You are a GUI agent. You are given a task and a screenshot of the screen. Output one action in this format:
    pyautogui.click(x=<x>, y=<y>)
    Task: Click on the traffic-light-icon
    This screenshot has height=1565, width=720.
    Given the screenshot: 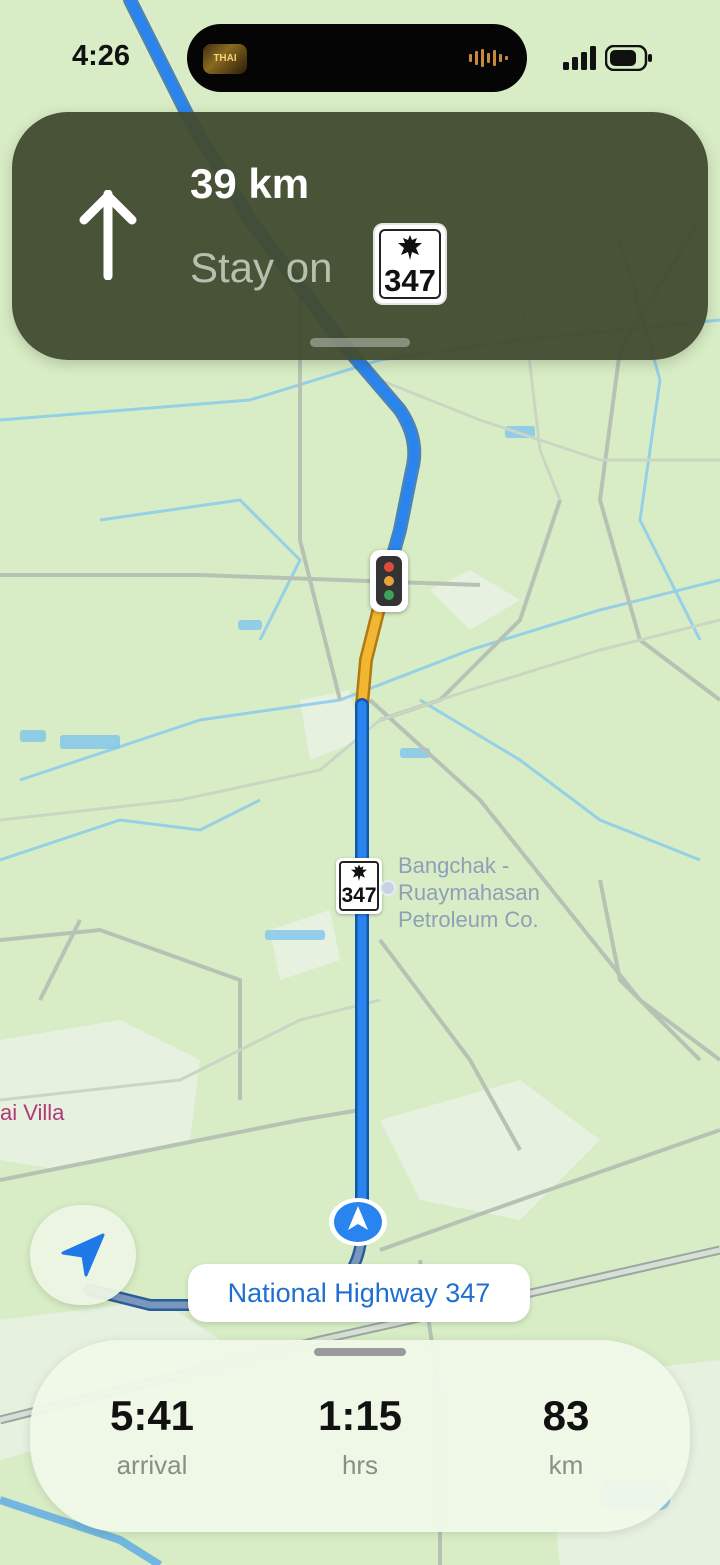 What is the action you would take?
    pyautogui.click(x=389, y=581)
    